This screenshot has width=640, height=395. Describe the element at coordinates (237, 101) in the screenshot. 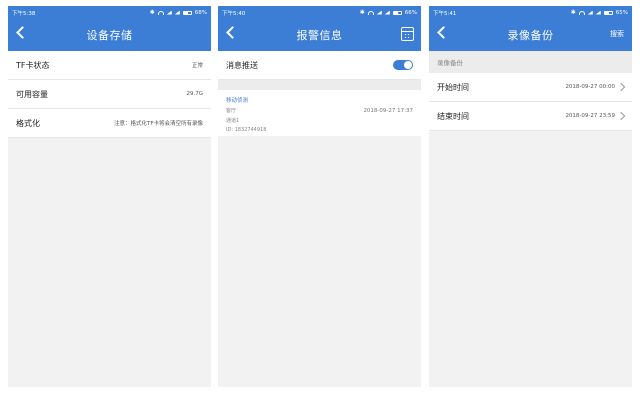

I see `alarm-type: 移动侦测` at that location.